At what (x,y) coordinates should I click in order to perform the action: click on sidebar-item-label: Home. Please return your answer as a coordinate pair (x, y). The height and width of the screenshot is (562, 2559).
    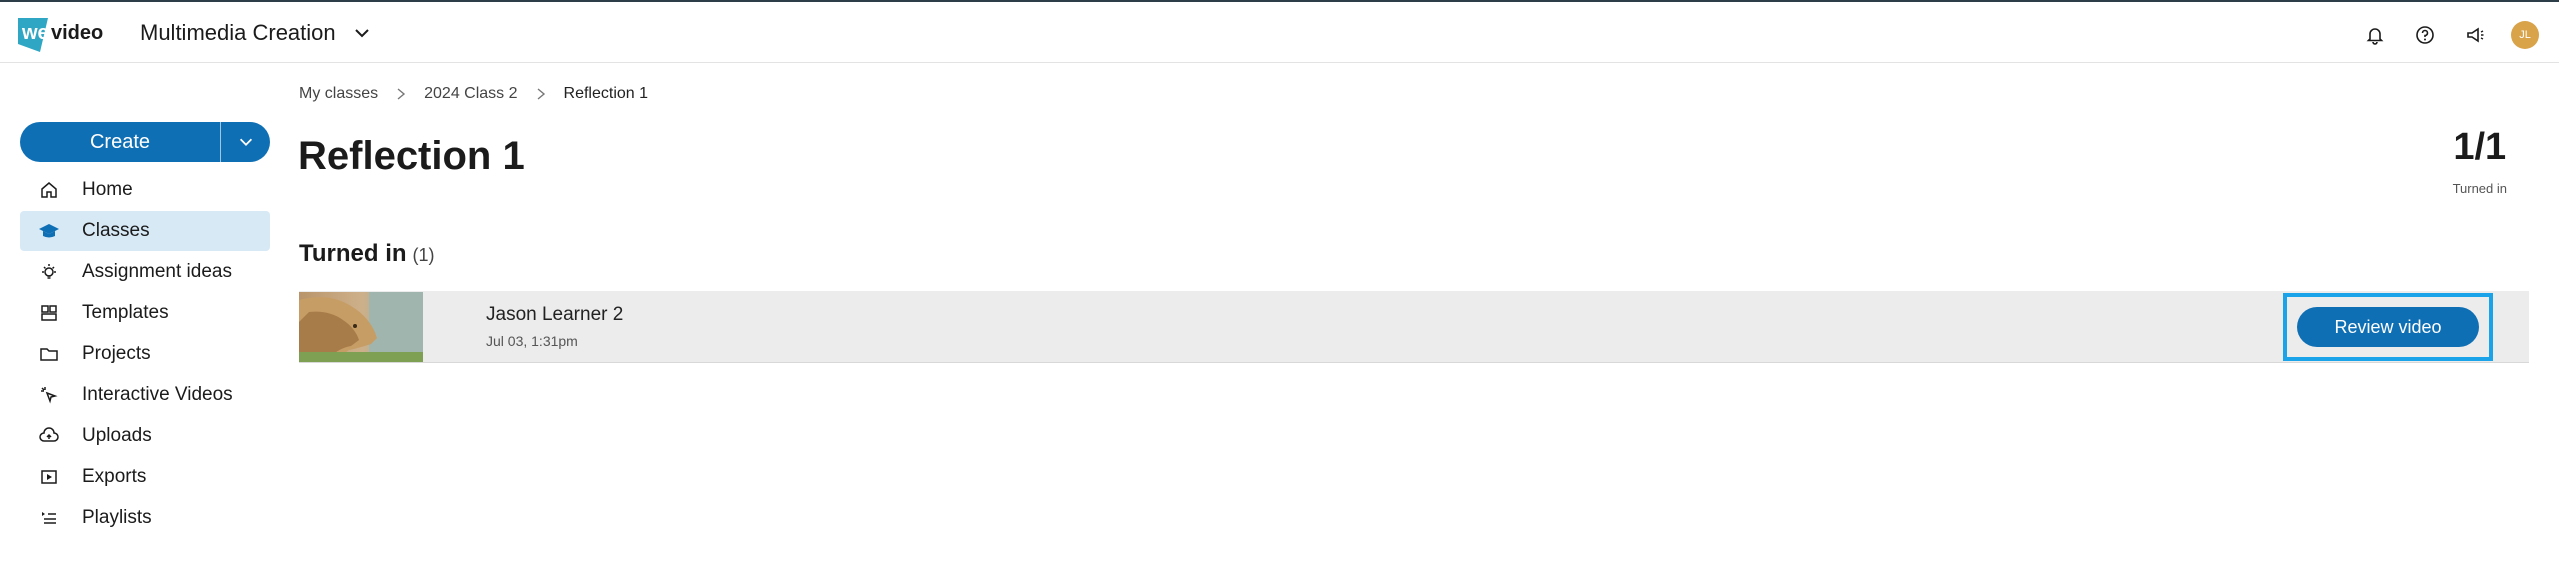
    Looking at the image, I should click on (107, 189).